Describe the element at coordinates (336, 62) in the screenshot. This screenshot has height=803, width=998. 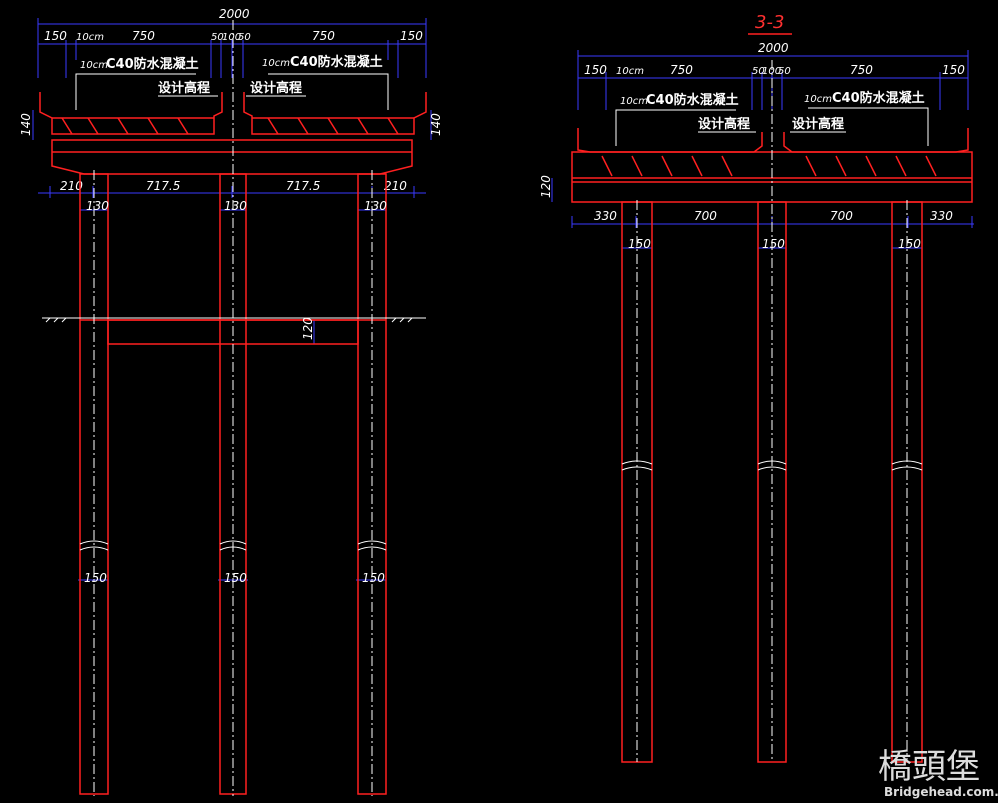
I see `left-note-concrete-r: C40防水混凝土` at that location.